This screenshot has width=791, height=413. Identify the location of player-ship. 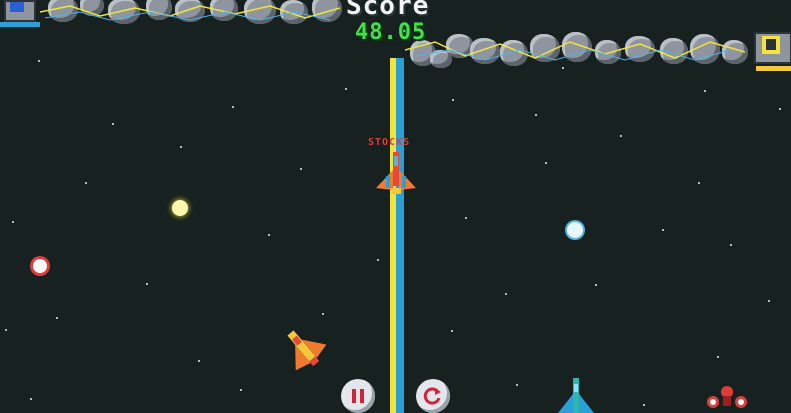
(396, 173).